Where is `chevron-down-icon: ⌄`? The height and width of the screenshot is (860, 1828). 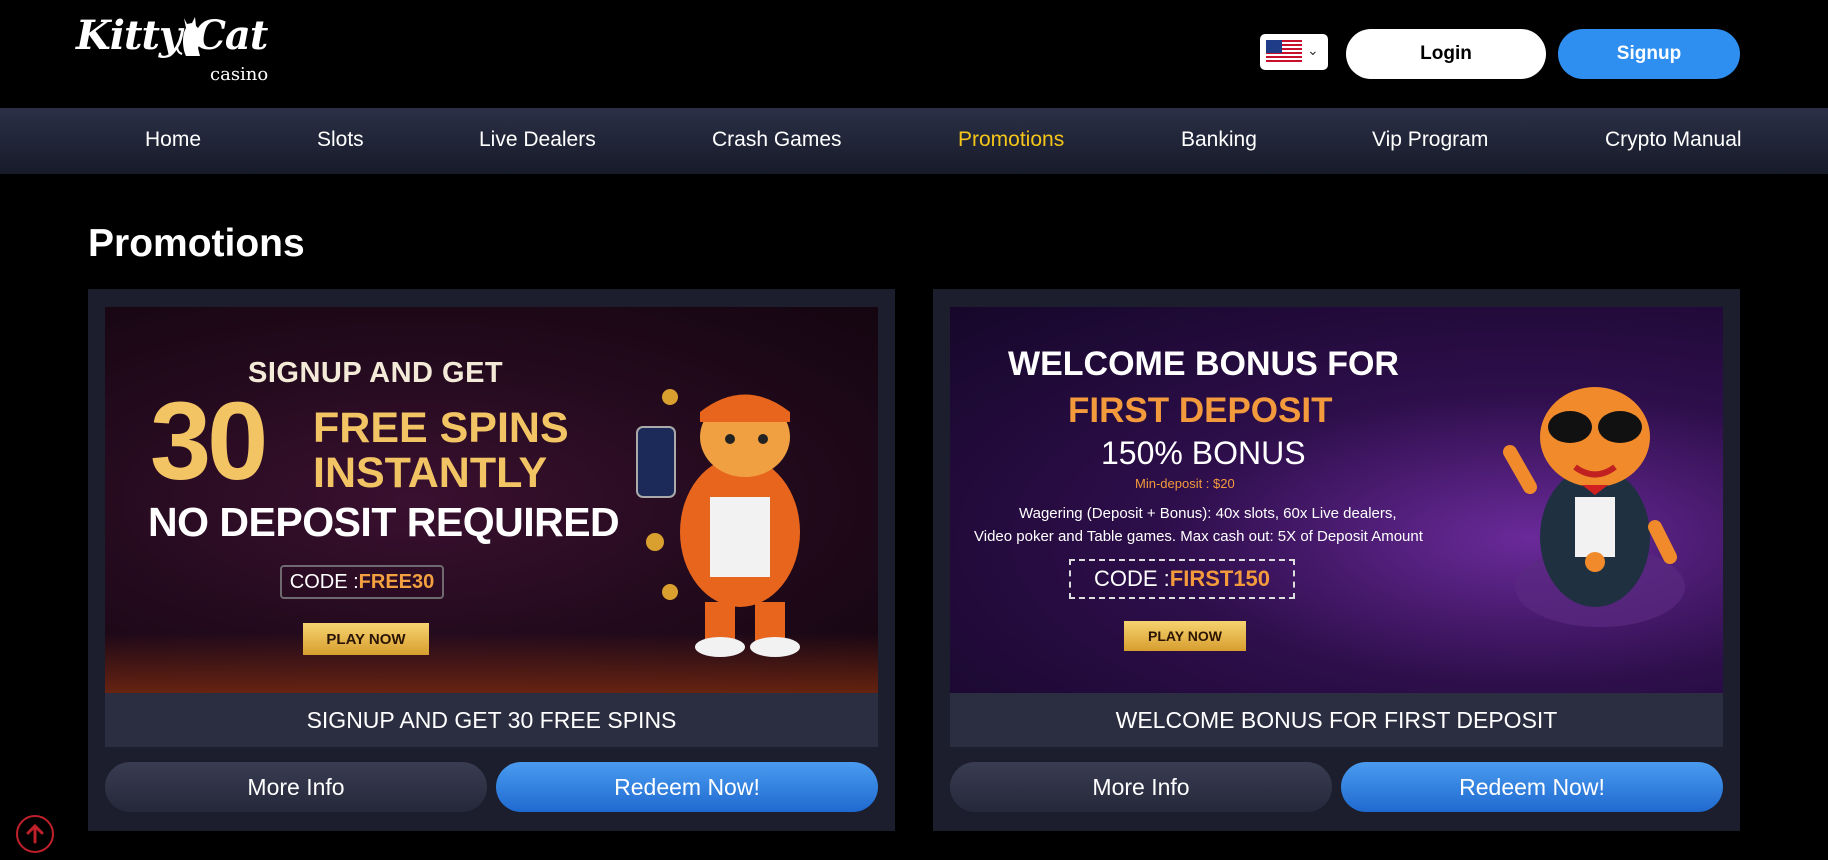 chevron-down-icon: ⌄ is located at coordinates (1313, 50).